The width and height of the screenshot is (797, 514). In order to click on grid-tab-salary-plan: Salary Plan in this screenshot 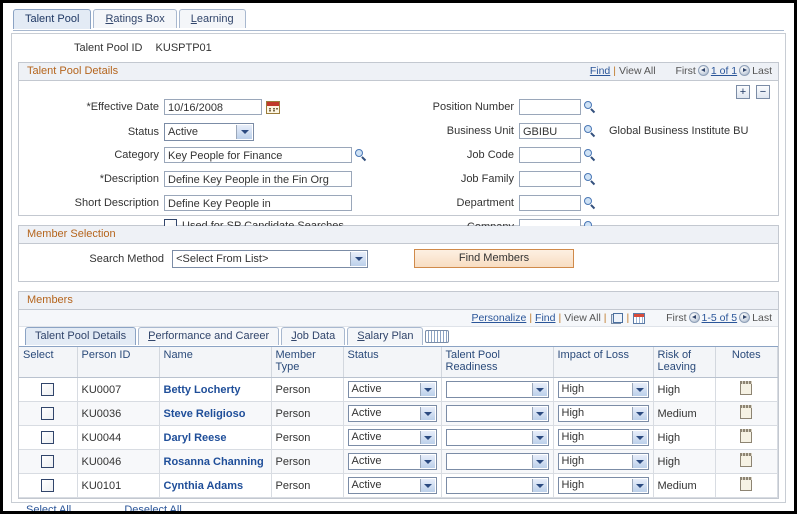, I will do `click(385, 336)`.